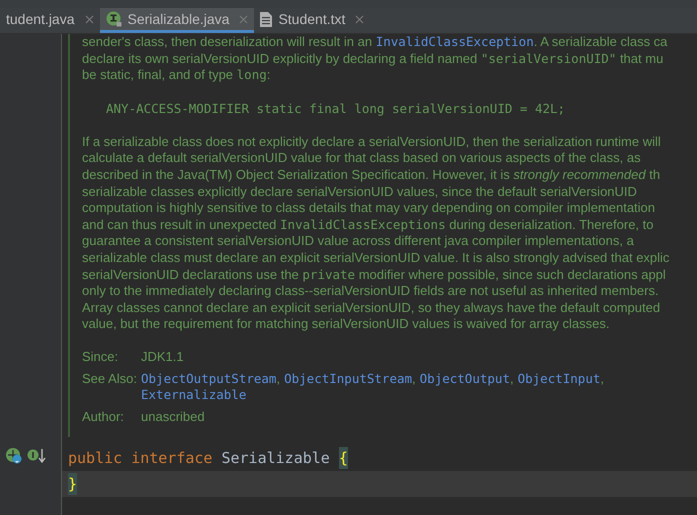  I want to click on doc-text-line: be static, final, and of type long:, so click(176, 75).